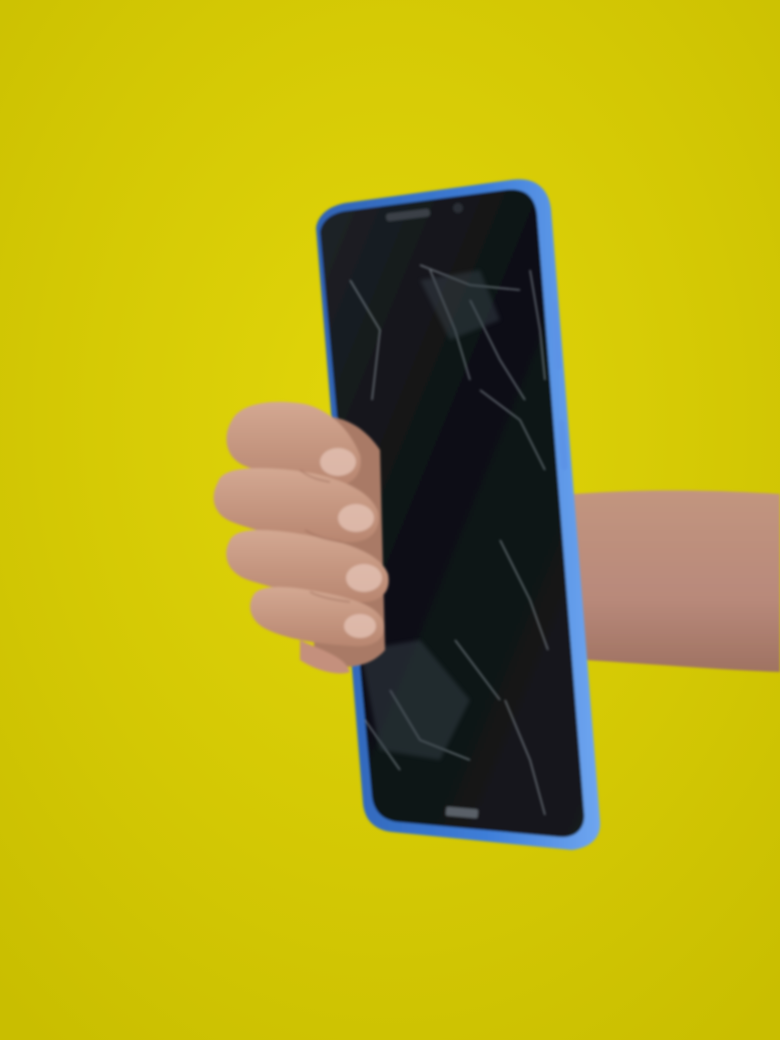  I want to click on nail-index, so click(338, 462).